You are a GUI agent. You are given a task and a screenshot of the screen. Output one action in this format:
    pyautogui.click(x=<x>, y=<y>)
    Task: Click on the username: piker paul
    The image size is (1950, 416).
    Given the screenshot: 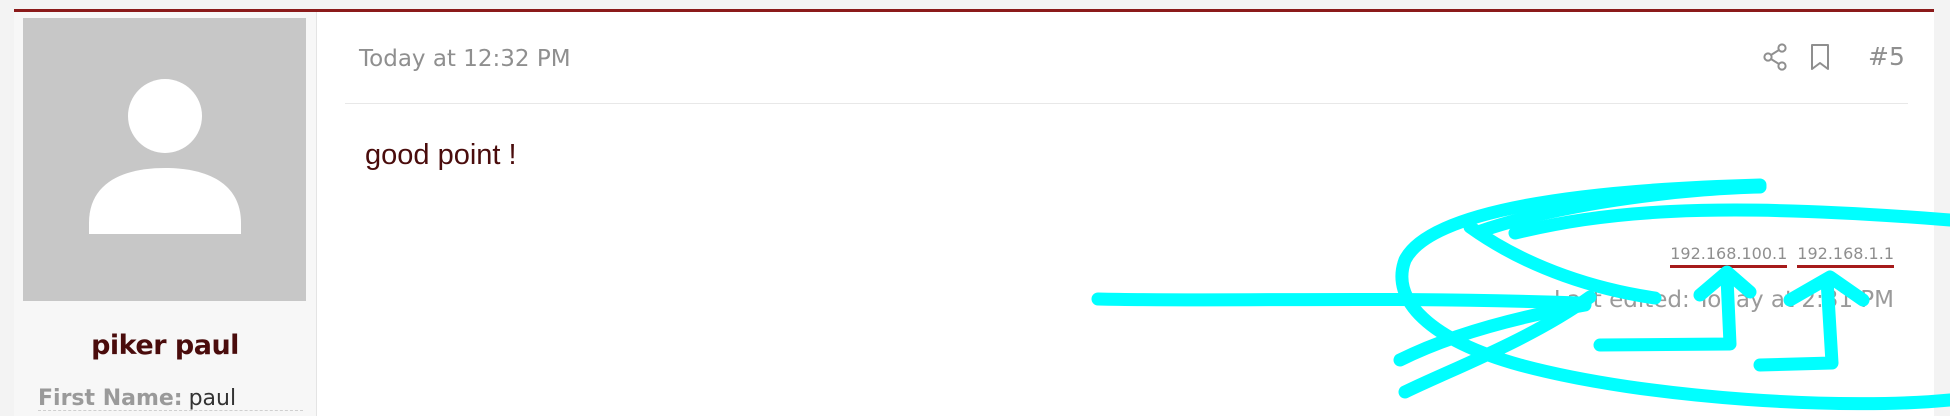 What is the action you would take?
    pyautogui.click(x=165, y=345)
    